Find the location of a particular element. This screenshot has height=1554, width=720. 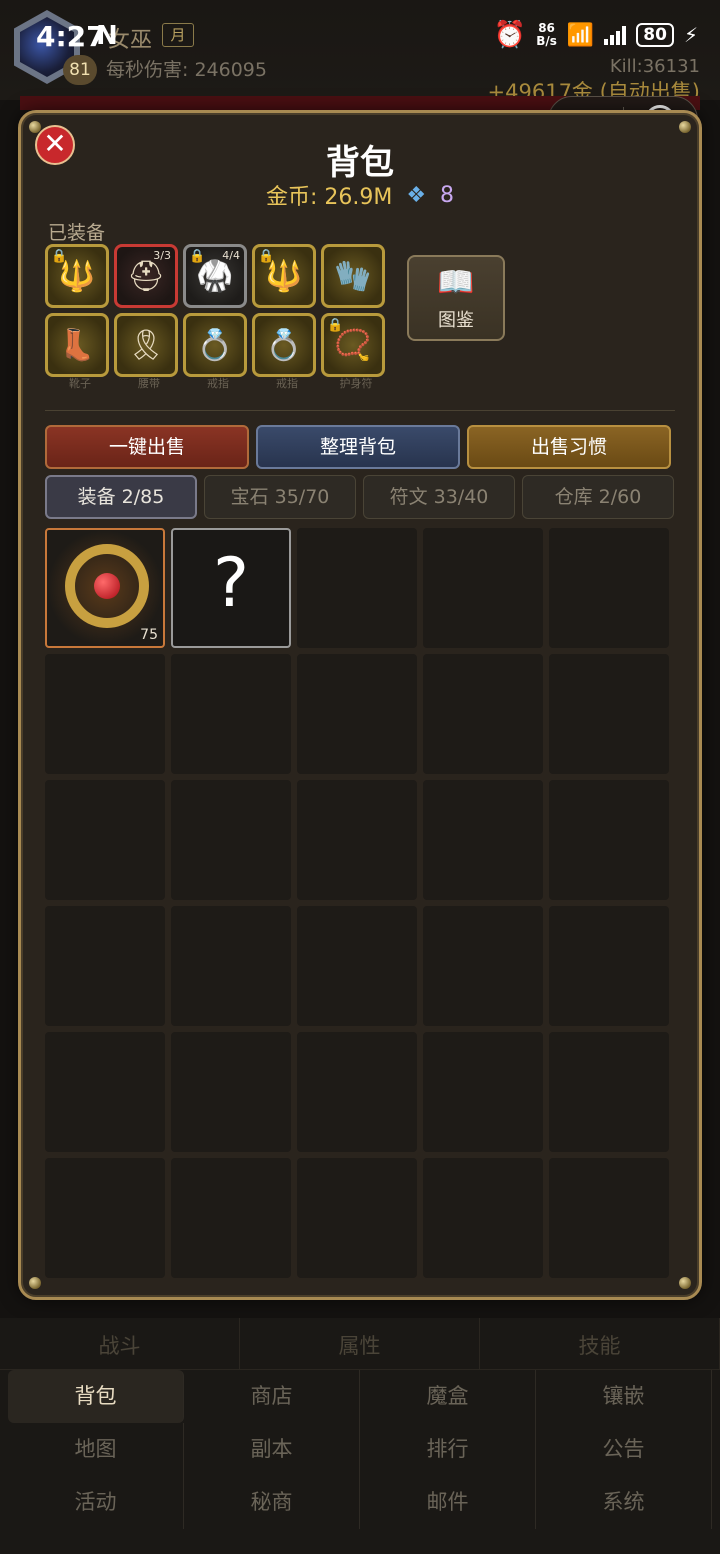

nfc-icon: N is located at coordinates (107, 36).